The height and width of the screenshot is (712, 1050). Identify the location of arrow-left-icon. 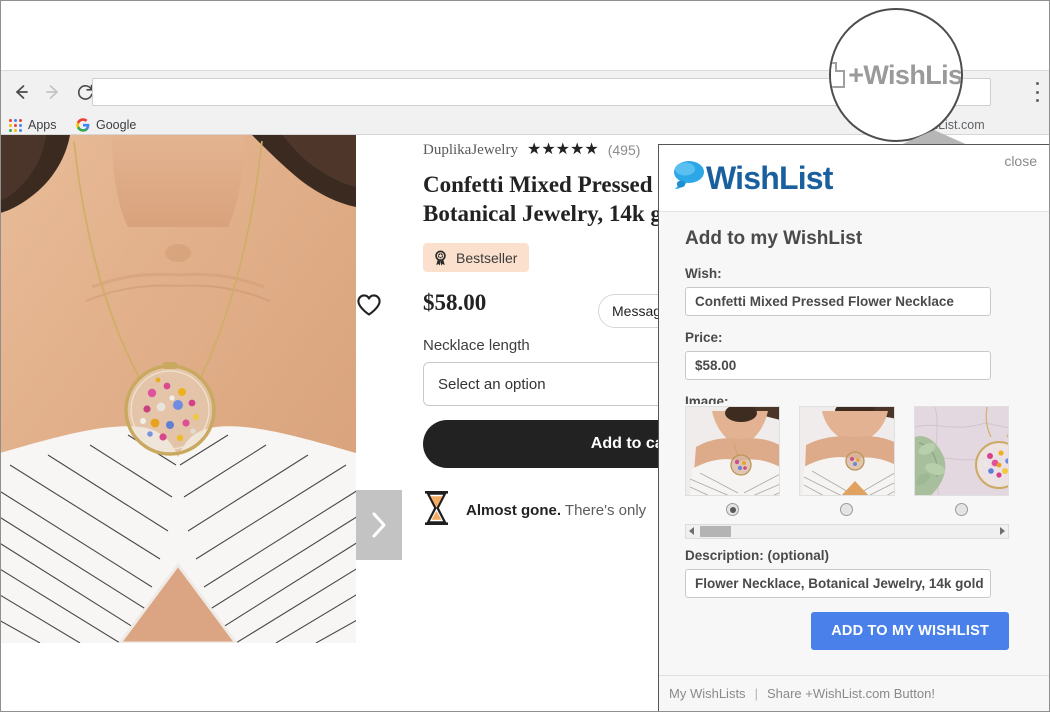
(22, 92).